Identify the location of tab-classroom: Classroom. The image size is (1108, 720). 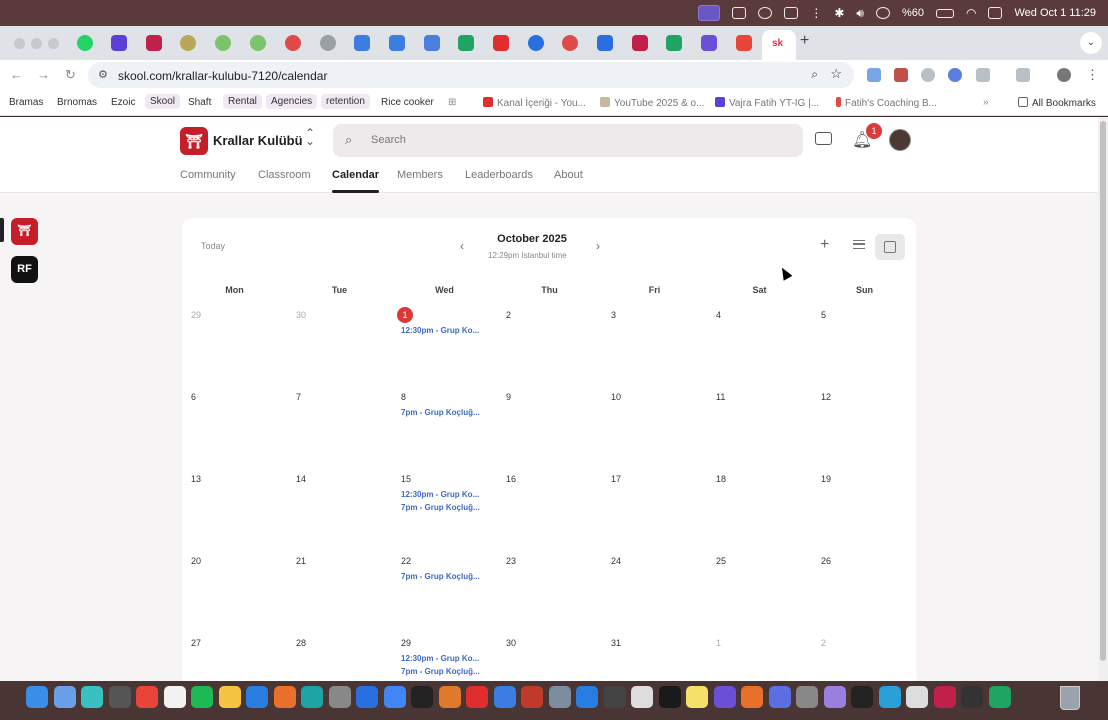
(284, 175).